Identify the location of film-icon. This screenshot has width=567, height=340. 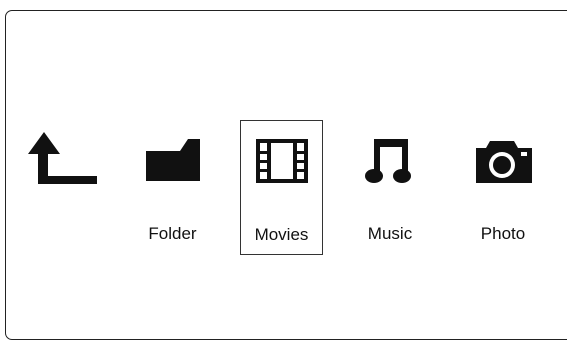
(281, 161).